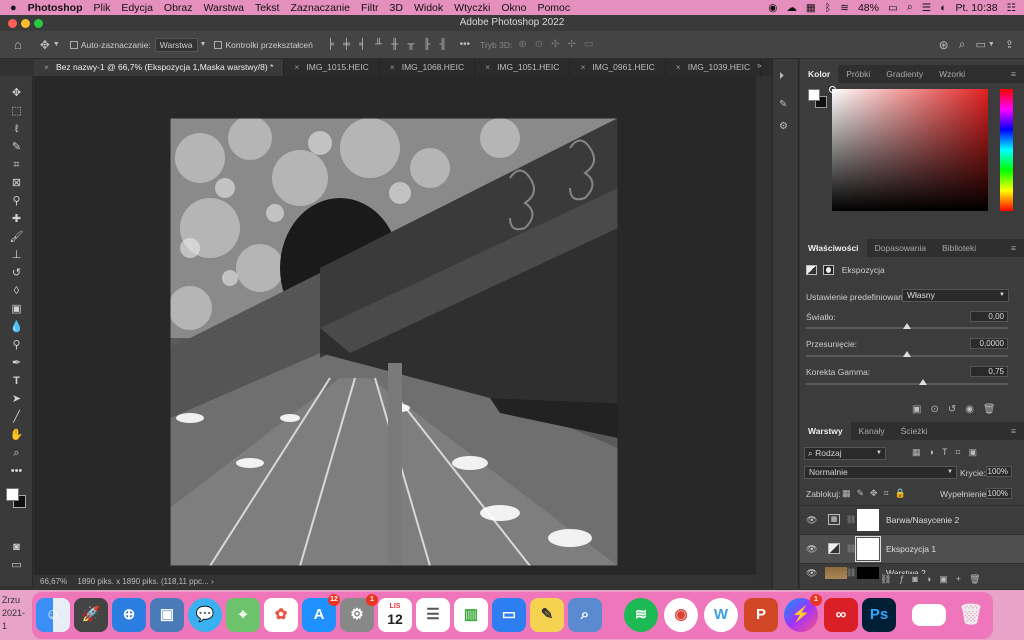 The image size is (1024, 640). What do you see at coordinates (553, 8) in the screenshot?
I see `menu-pomoc: Pomoc` at bounding box center [553, 8].